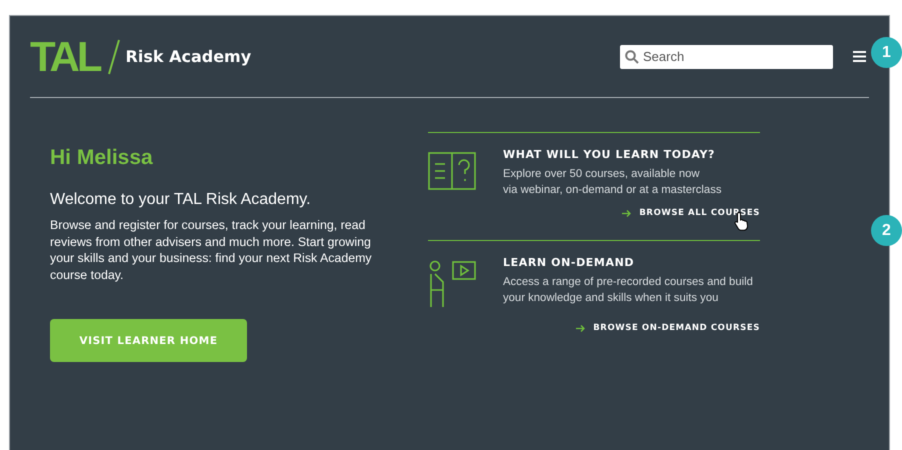 This screenshot has width=902, height=450. What do you see at coordinates (699, 213) in the screenshot?
I see `browse-link: BROWSE ALL COURSES` at bounding box center [699, 213].